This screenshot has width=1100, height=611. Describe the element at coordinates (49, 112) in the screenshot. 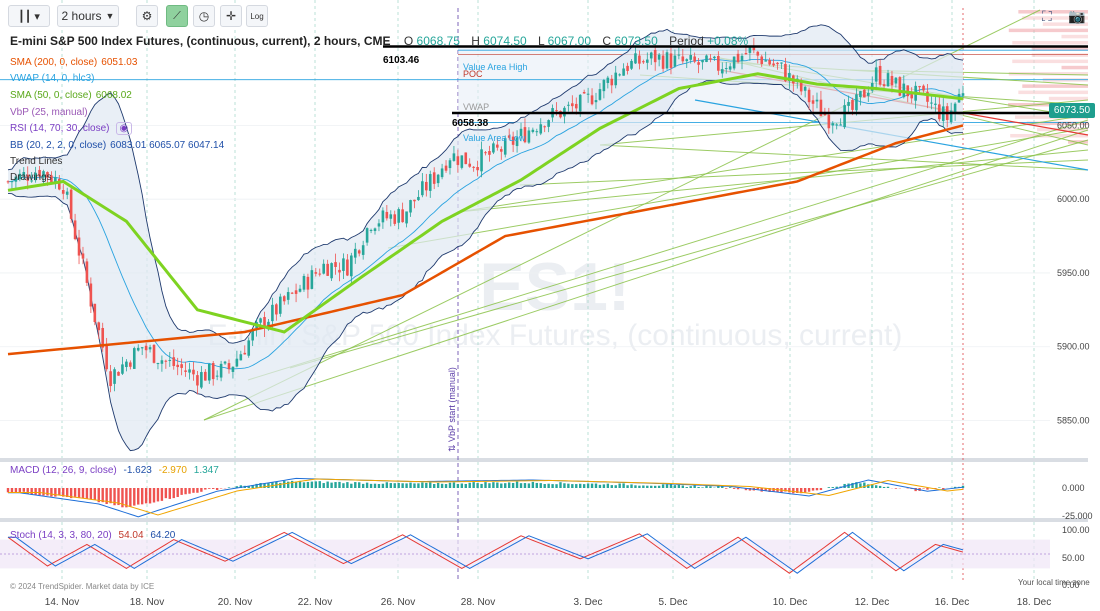

I see `indicator-vbp: VbP (25, manual)` at that location.